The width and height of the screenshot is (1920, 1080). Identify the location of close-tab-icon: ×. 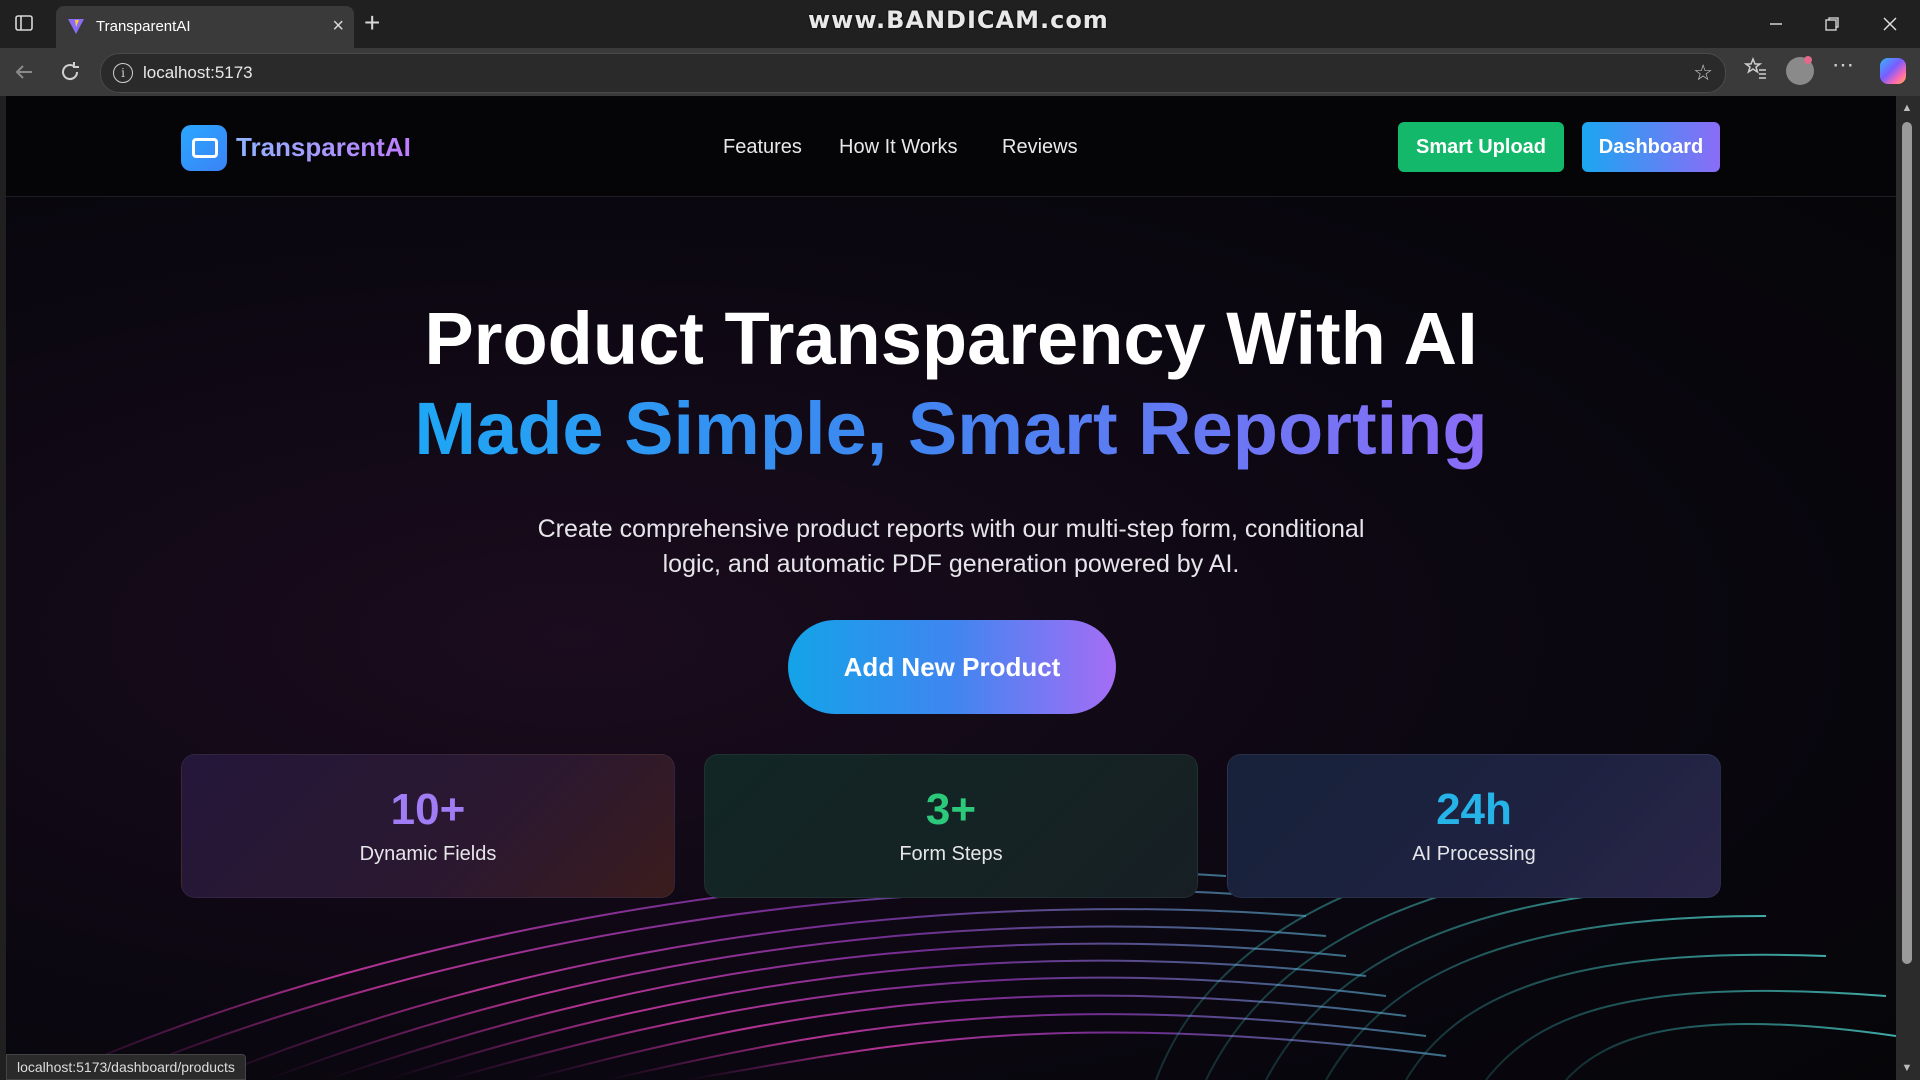
(338, 26).